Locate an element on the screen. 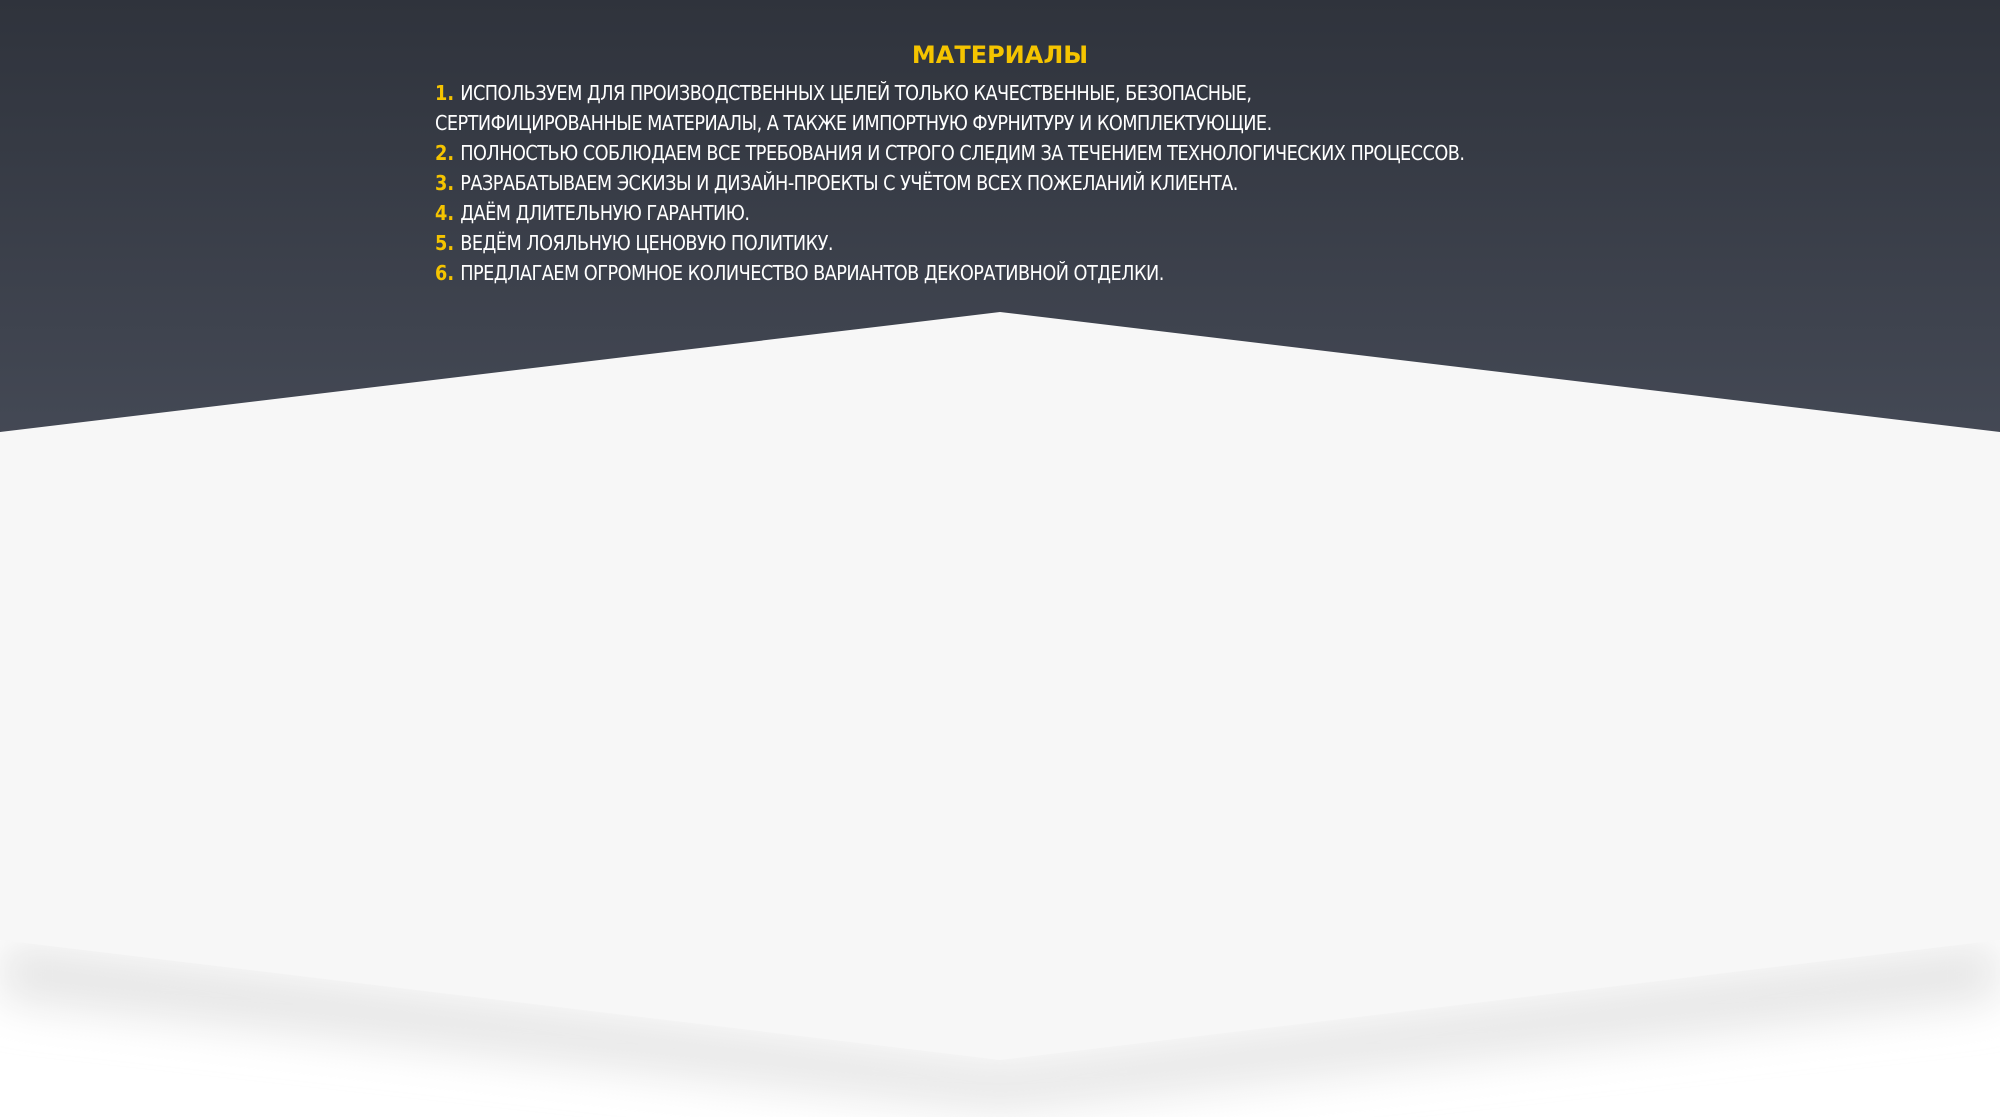 Image resolution: width=2000 pixels, height=1117 pixels. item-text: ВЕДЁМ ЛОЯЛЬНУЮ ЦЕНОВУЮ ПОЛИТИКУ. is located at coordinates (646, 243).